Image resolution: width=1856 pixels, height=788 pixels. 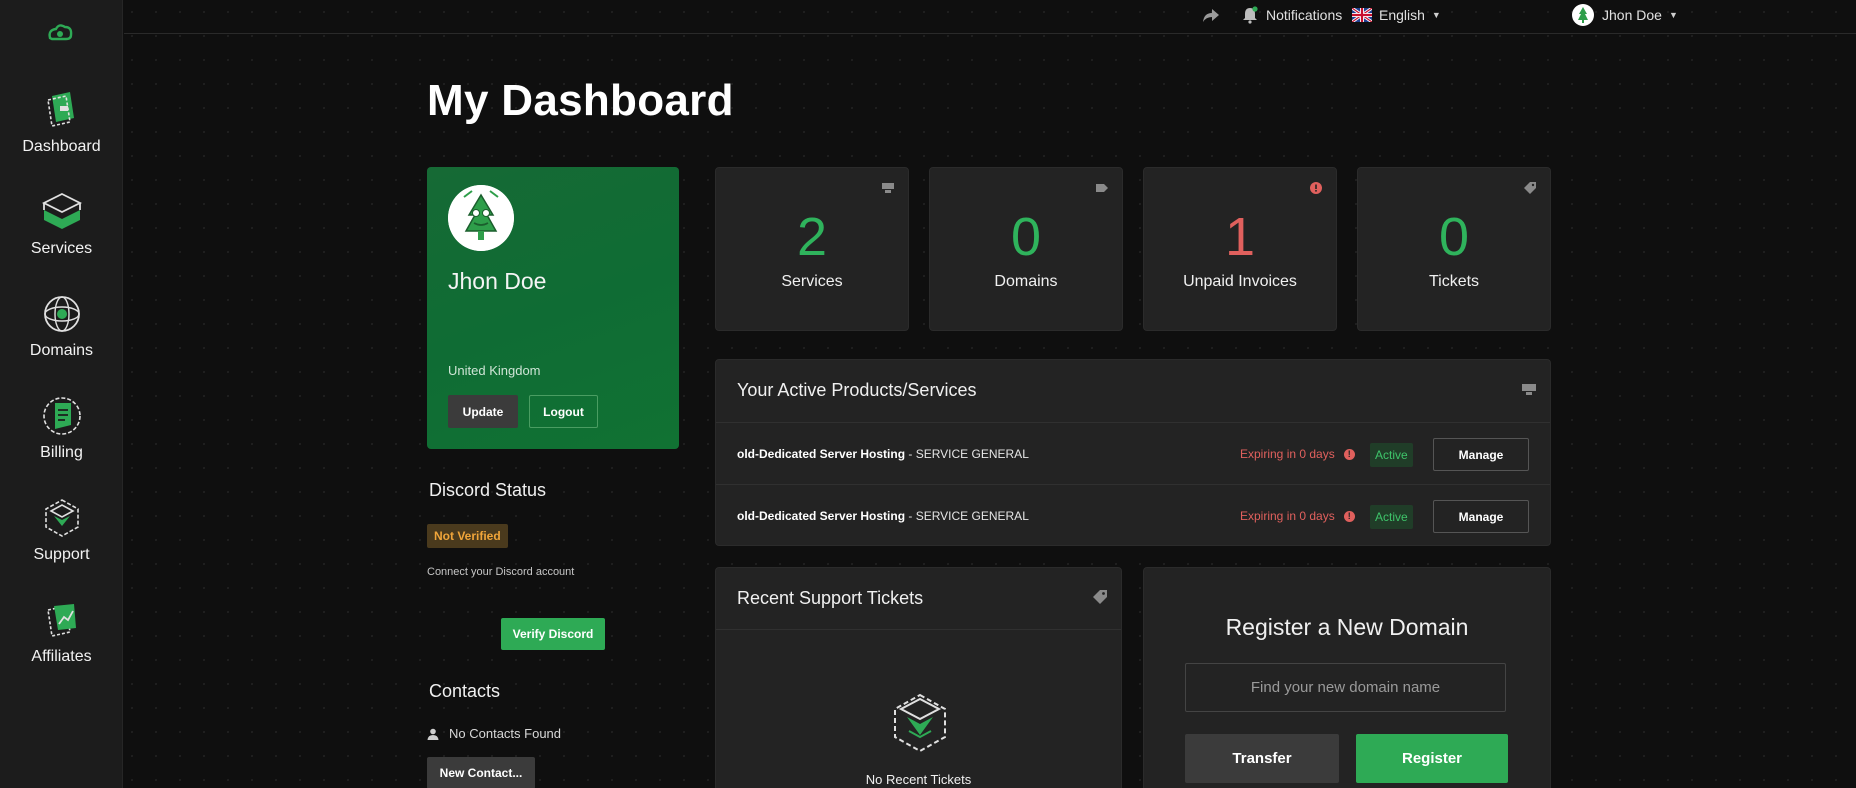 What do you see at coordinates (60, 109) in the screenshot?
I see `dashboard-icon` at bounding box center [60, 109].